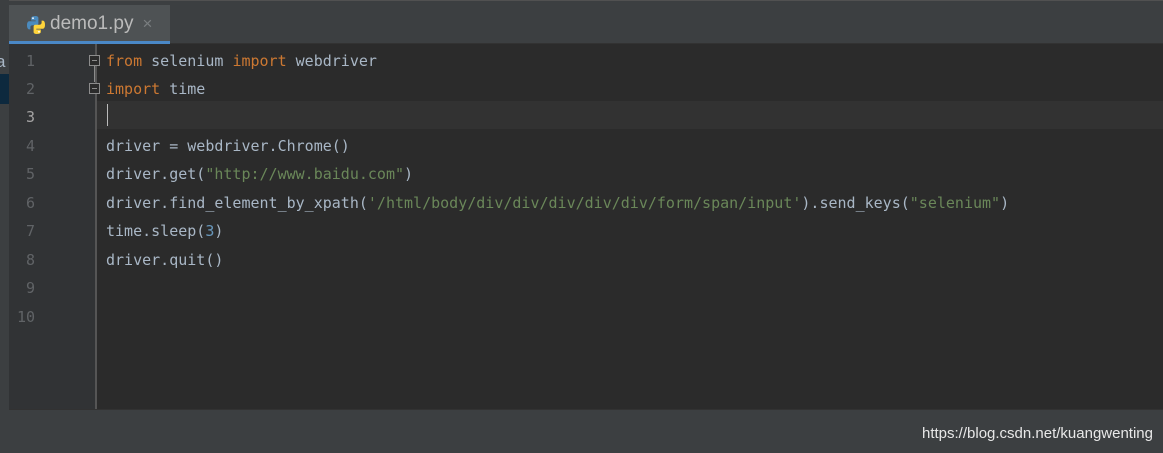  Describe the element at coordinates (4, 89) in the screenshot. I see `project-selected-row` at that location.